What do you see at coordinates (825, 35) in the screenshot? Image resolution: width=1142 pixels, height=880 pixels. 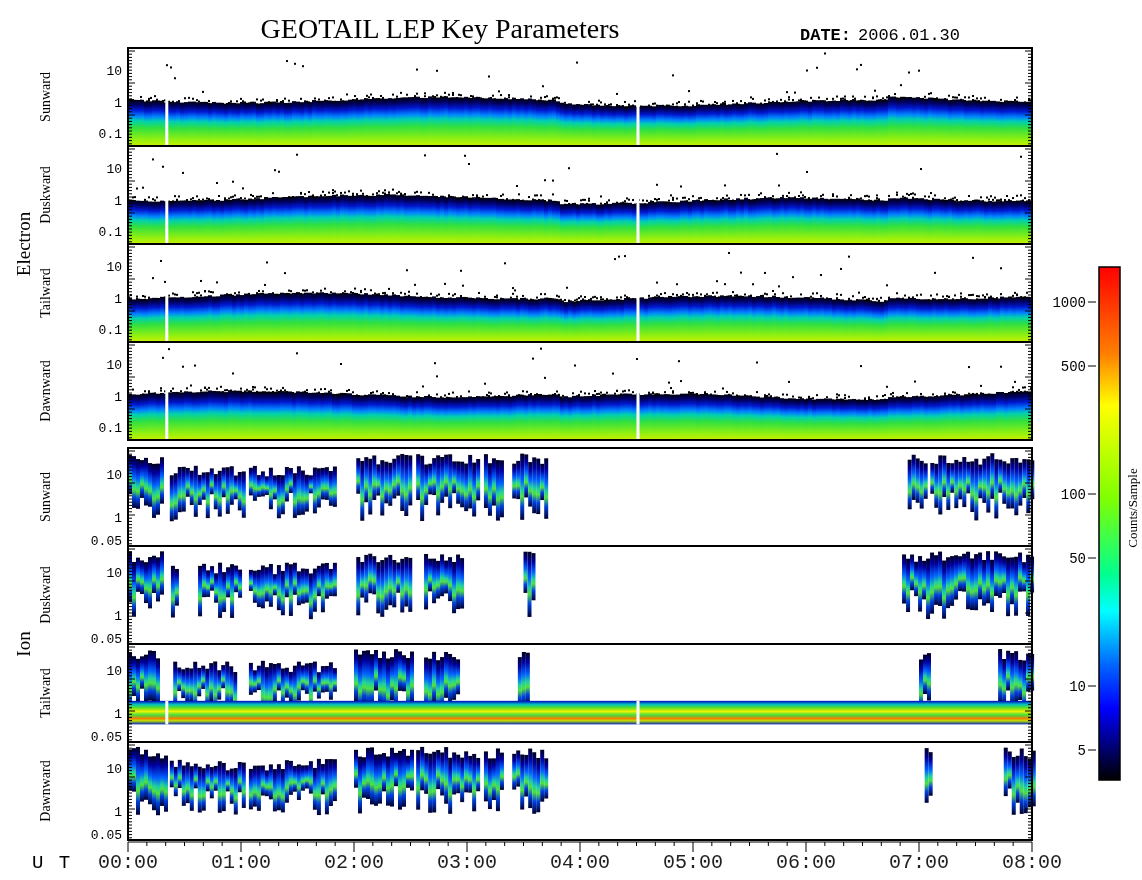 I see `date-label: DATE:` at bounding box center [825, 35].